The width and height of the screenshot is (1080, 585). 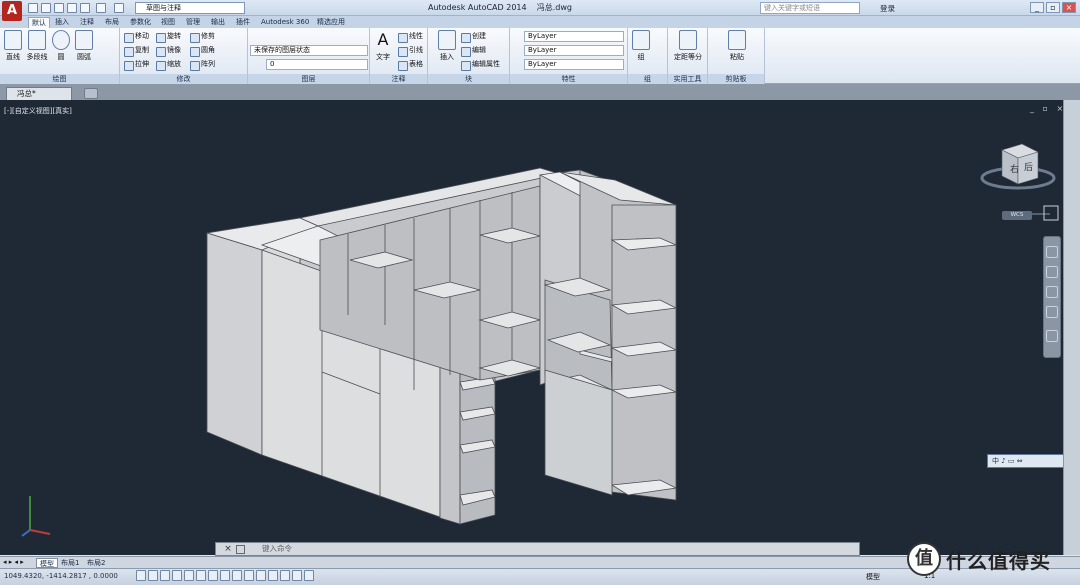 I want to click on layer-state-select: 未保存的图层状态, so click(x=309, y=50).